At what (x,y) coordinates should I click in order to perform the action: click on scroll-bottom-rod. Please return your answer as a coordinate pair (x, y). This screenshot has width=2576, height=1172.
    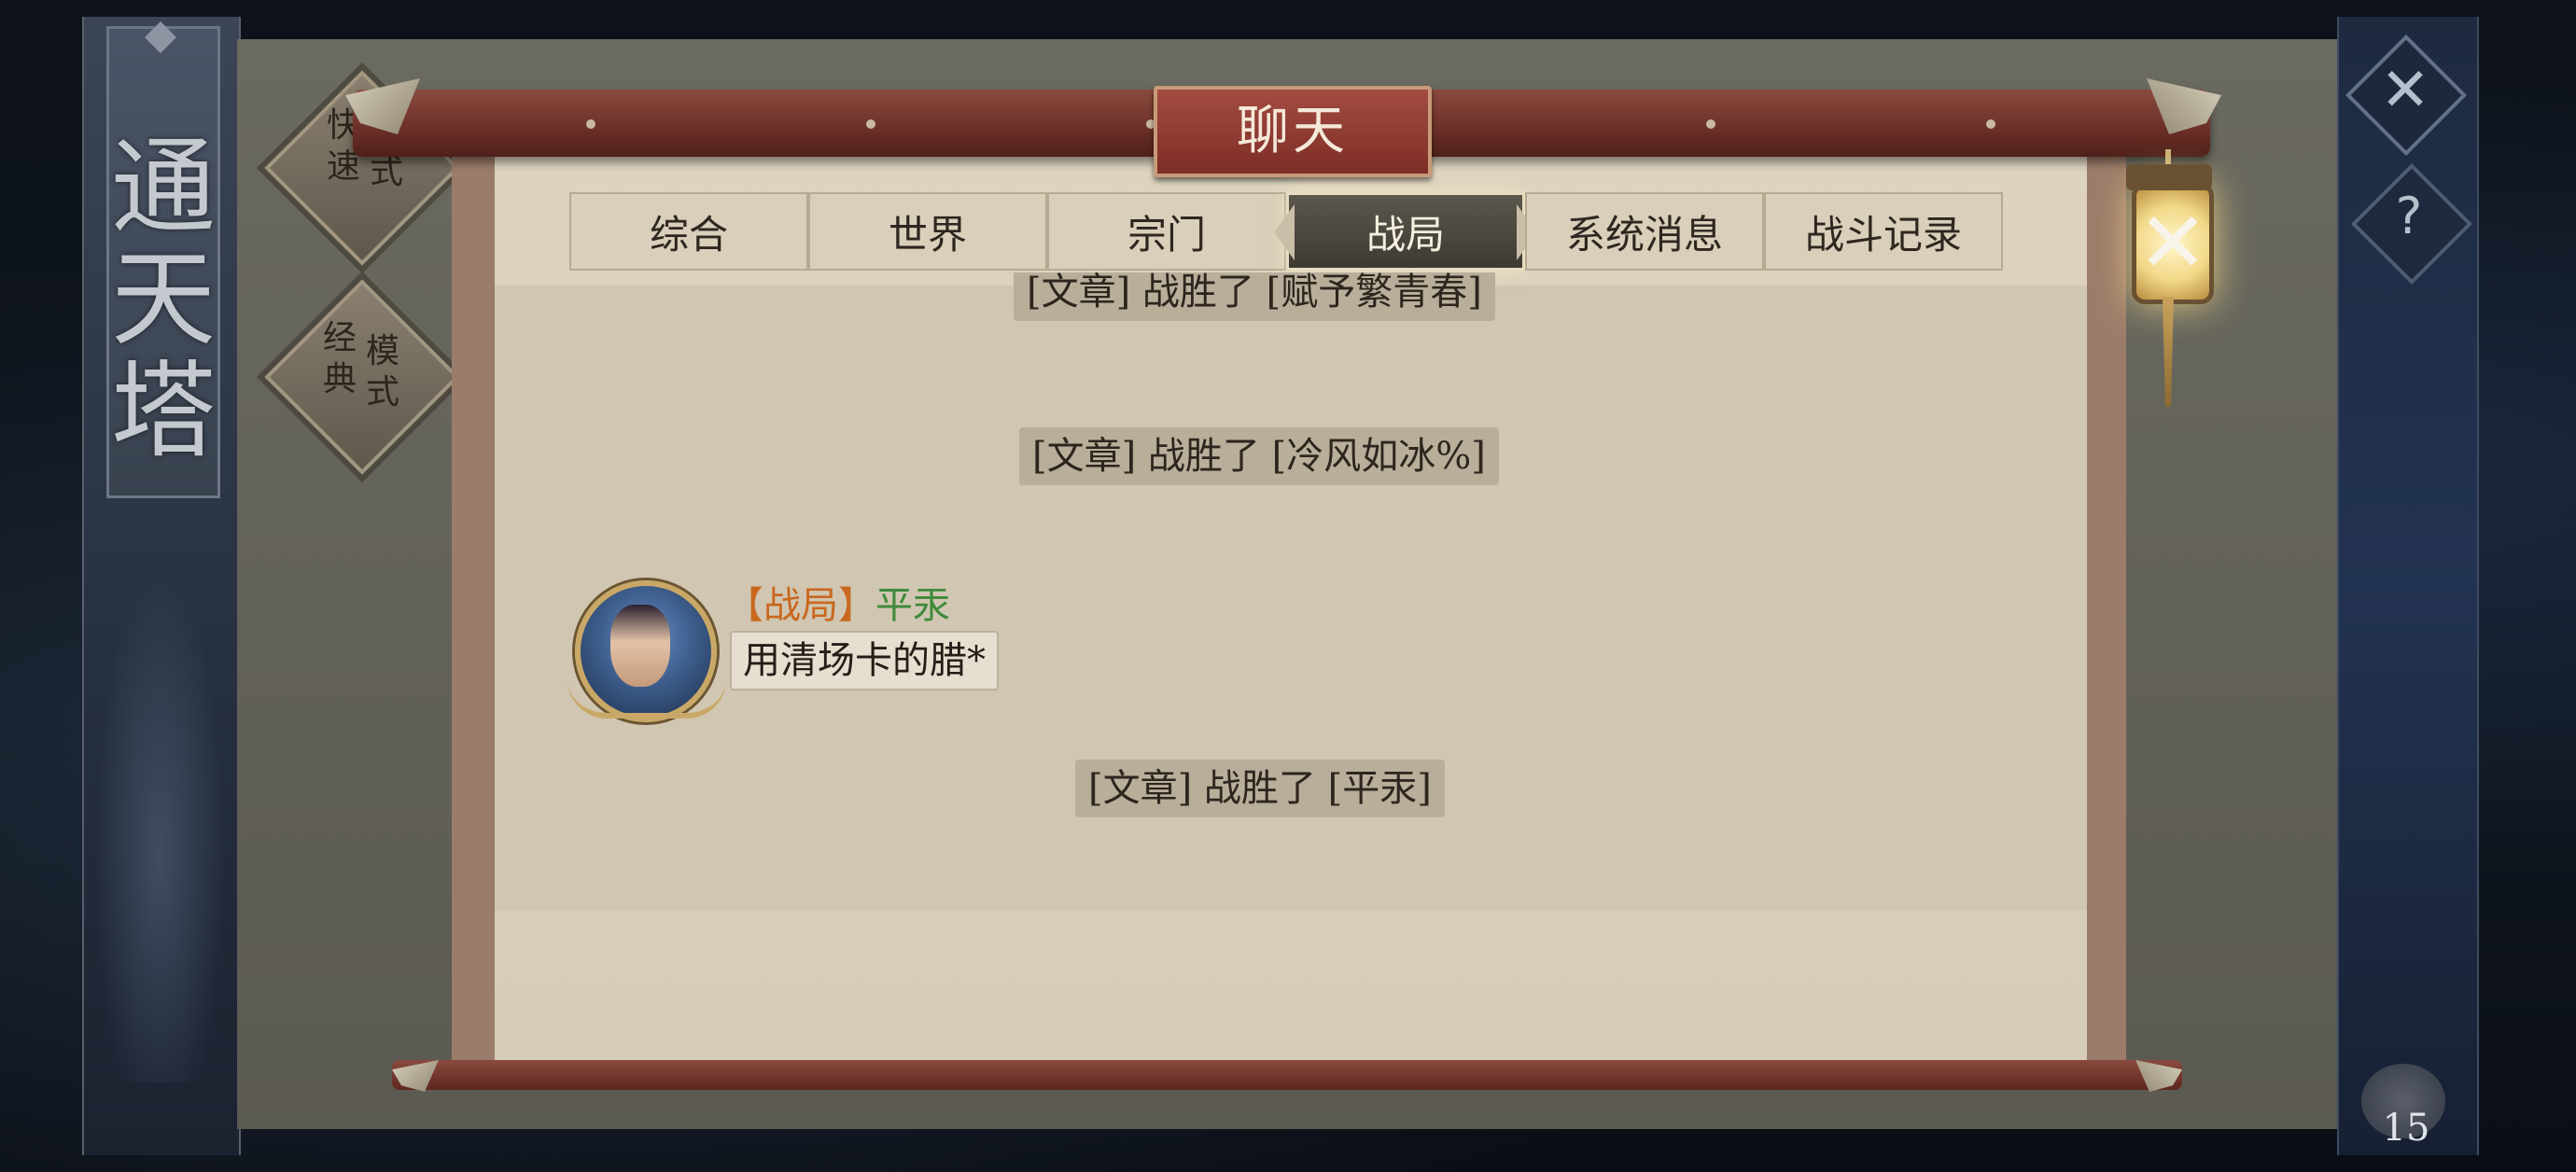
    Looking at the image, I should click on (1287, 1075).